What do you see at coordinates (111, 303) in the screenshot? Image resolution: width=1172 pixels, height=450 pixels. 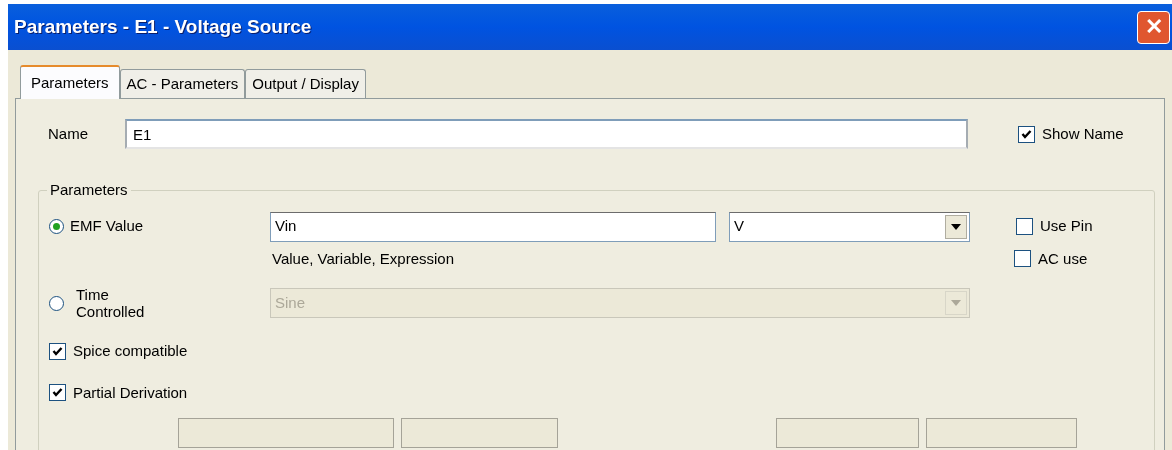 I see `radio-label: Time Controlled` at bounding box center [111, 303].